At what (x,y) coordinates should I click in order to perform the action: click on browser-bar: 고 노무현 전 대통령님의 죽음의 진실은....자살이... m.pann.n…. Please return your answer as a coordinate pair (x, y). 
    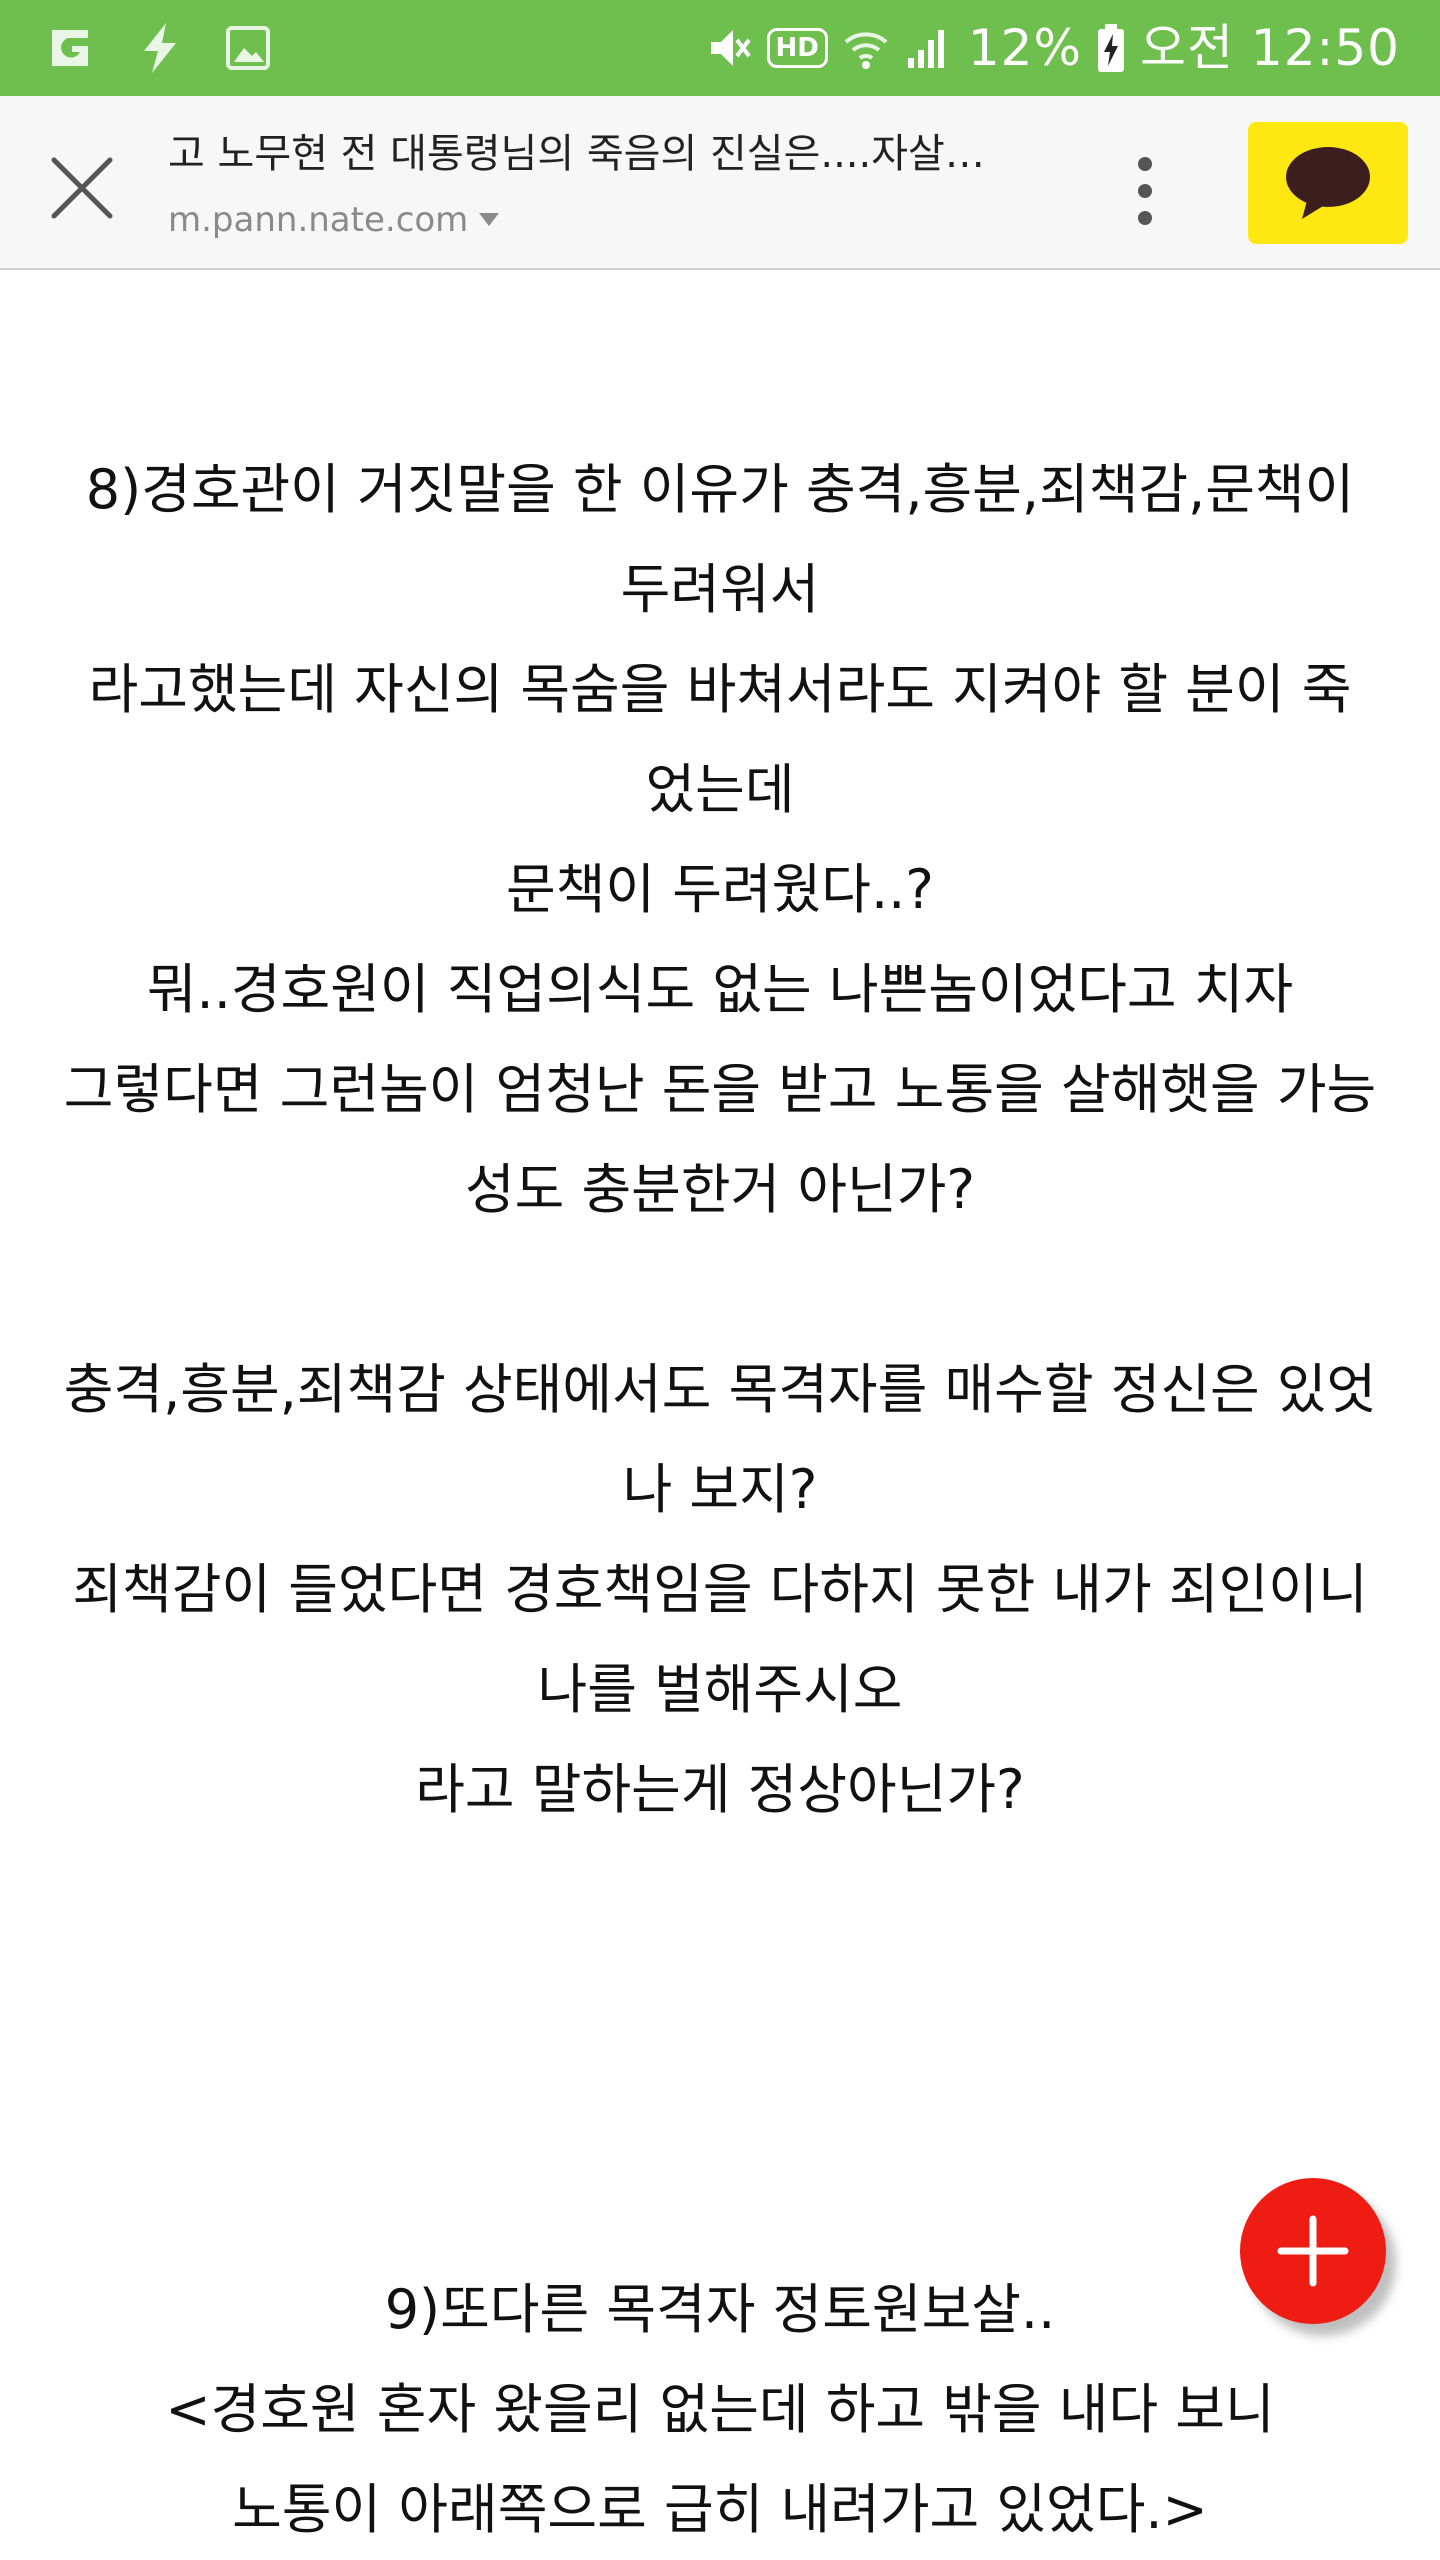
    Looking at the image, I should click on (720, 183).